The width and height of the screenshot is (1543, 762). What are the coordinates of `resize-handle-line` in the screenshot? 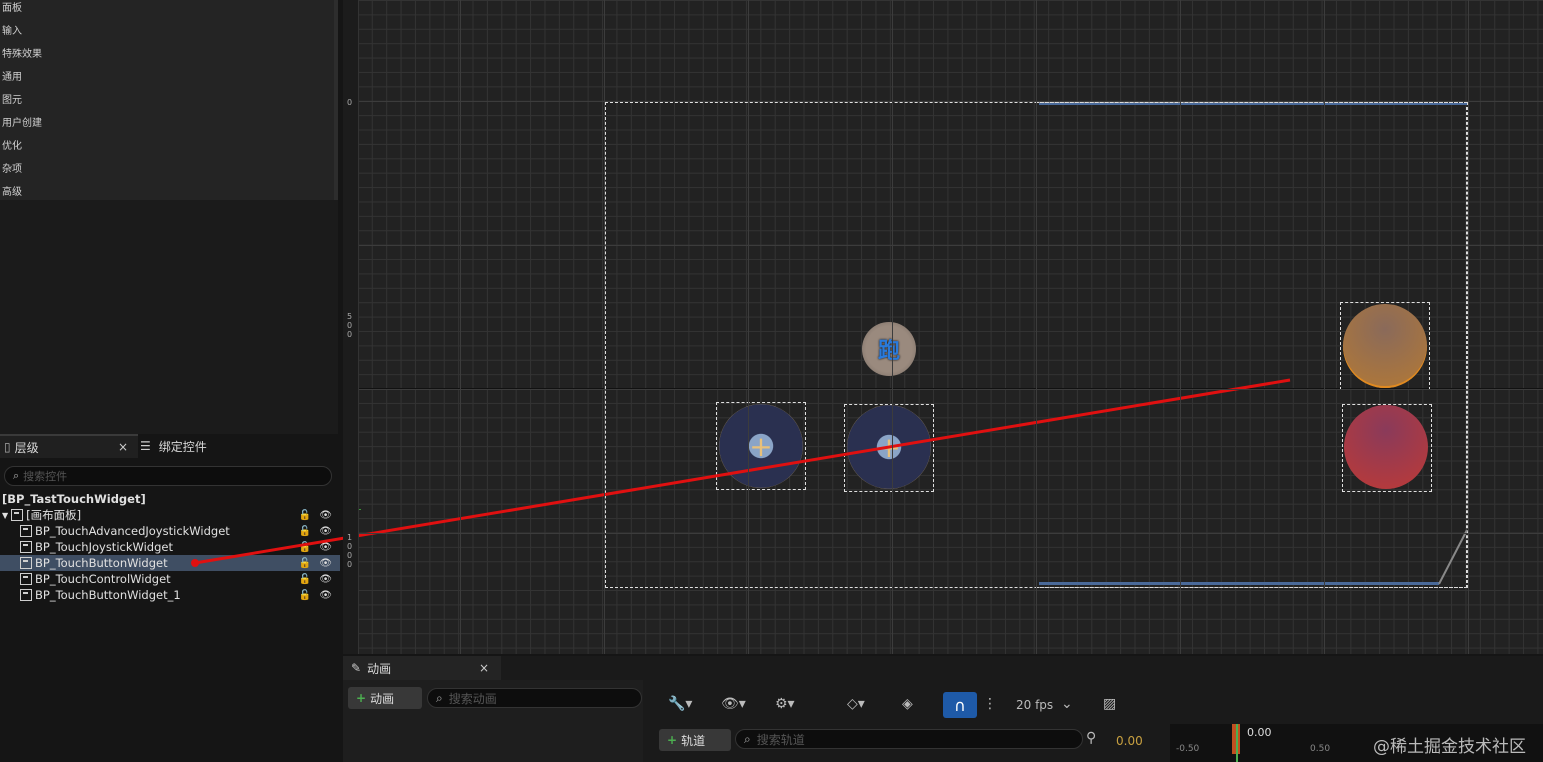 It's located at (1453, 557).